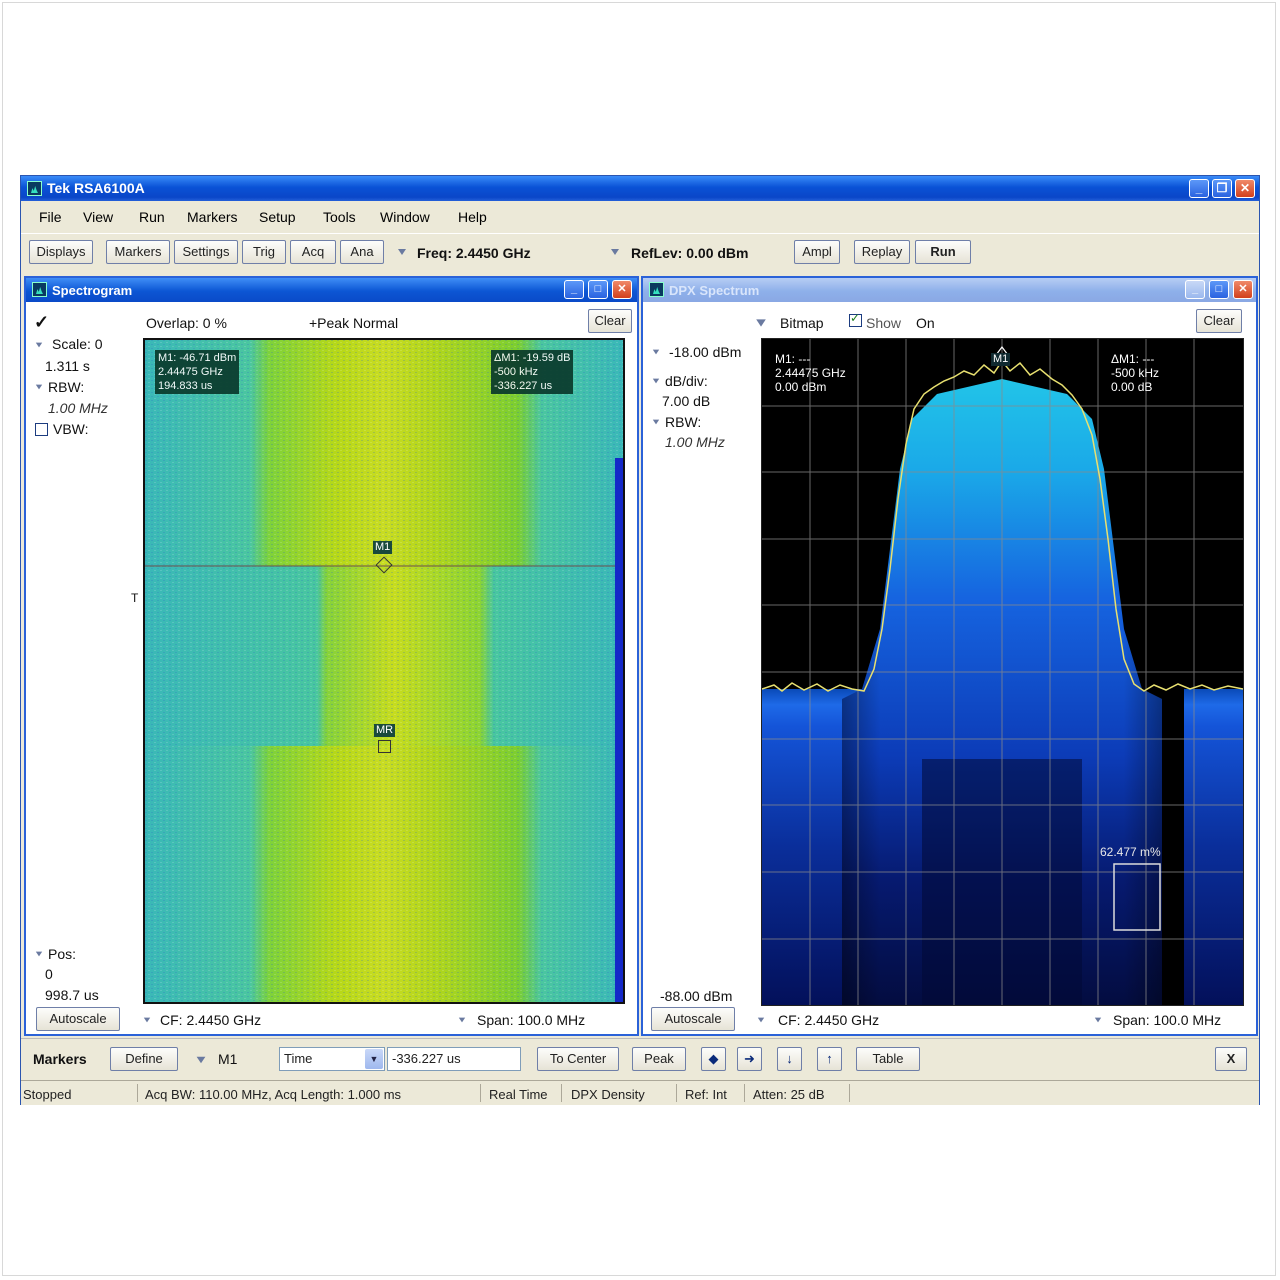 The width and height of the screenshot is (1280, 1280). What do you see at coordinates (462, 1020) in the screenshot?
I see `spectrogram-span-dropdown-icon` at bounding box center [462, 1020].